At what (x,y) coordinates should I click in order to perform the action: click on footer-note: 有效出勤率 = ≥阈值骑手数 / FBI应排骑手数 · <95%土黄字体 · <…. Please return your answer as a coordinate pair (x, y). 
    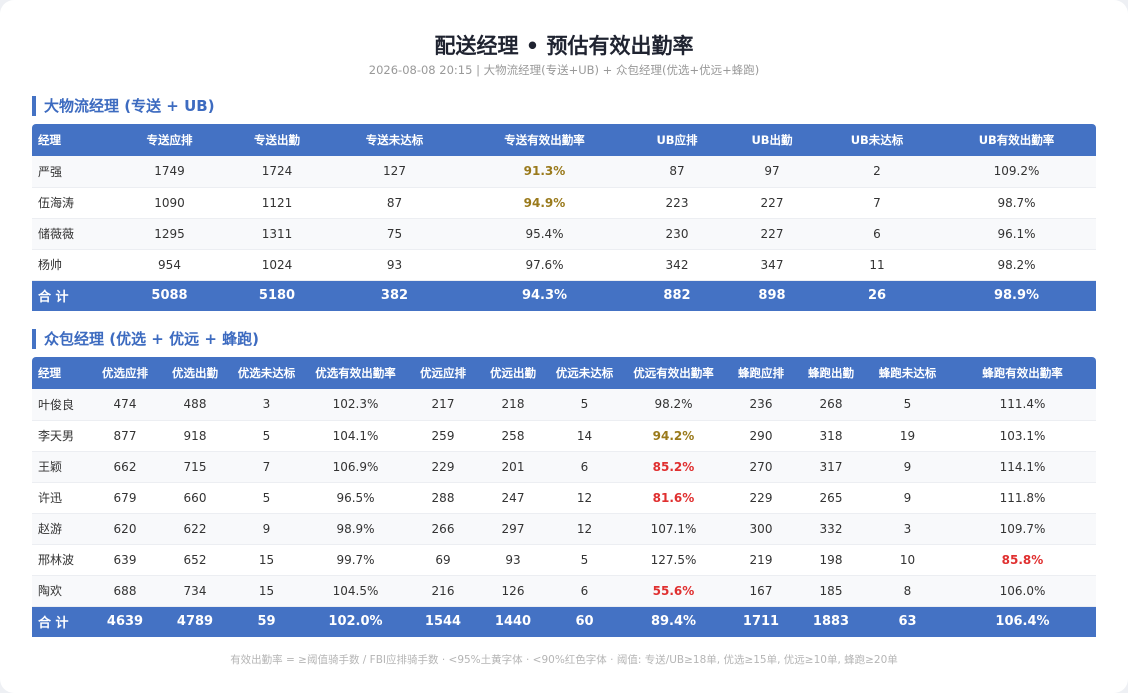
    Looking at the image, I should click on (564, 660).